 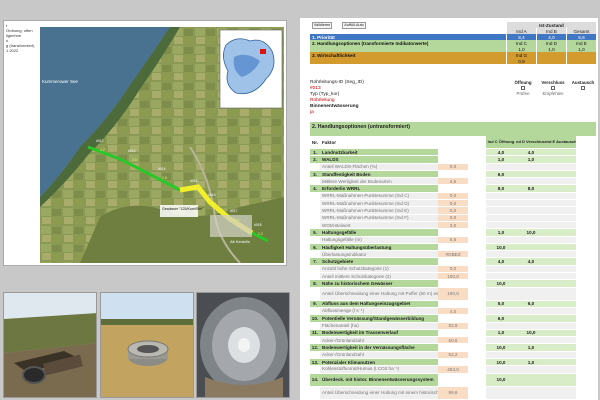 What do you see at coordinates (260, 234) in the screenshot?
I see `segment-score-label: 2.2` at bounding box center [260, 234].